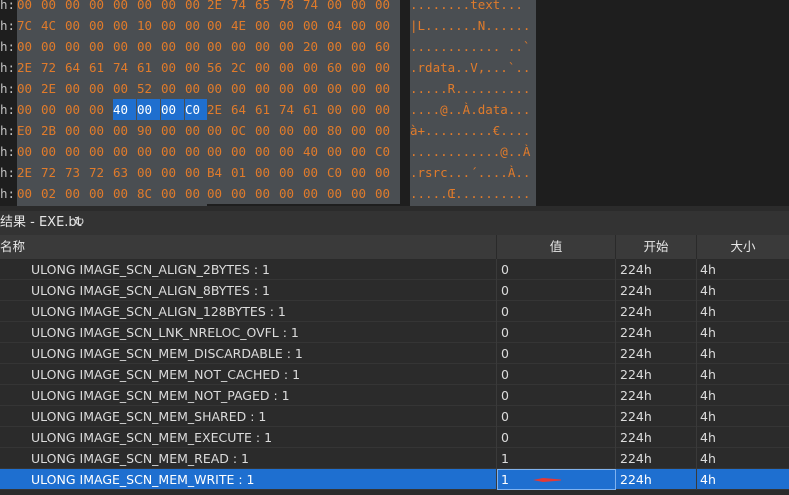 This screenshot has width=789, height=495. Describe the element at coordinates (196, 205) in the screenshot. I see `hex-byte: 40` at that location.